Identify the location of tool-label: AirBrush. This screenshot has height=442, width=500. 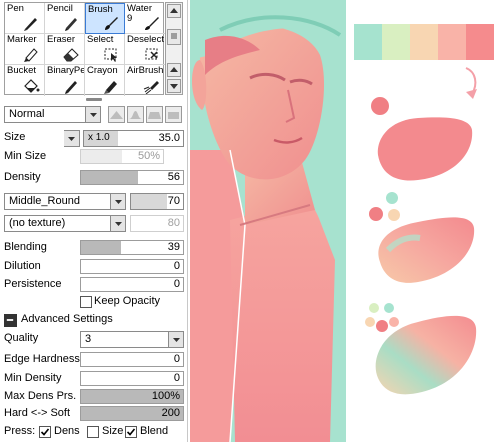
(145, 70).